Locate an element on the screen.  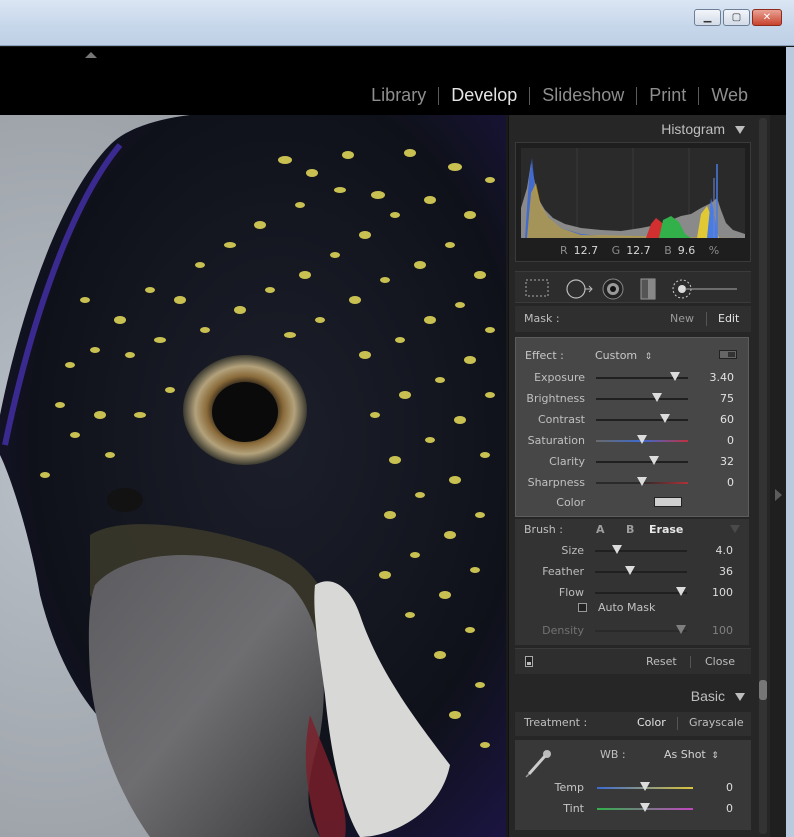
exposure-slider: Exposure 3.40 is located at coordinates (633, 378).